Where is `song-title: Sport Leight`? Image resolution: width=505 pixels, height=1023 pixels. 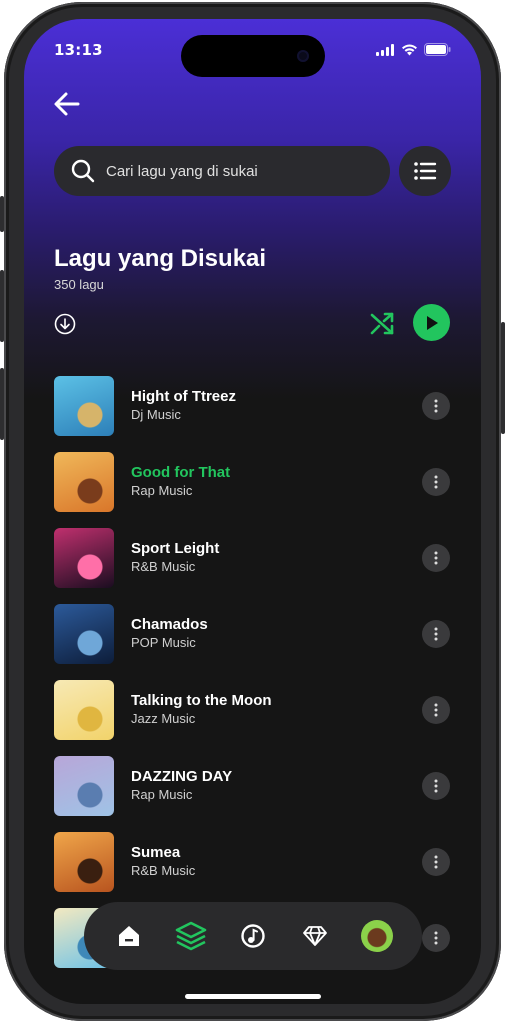 song-title: Sport Leight is located at coordinates (175, 548).